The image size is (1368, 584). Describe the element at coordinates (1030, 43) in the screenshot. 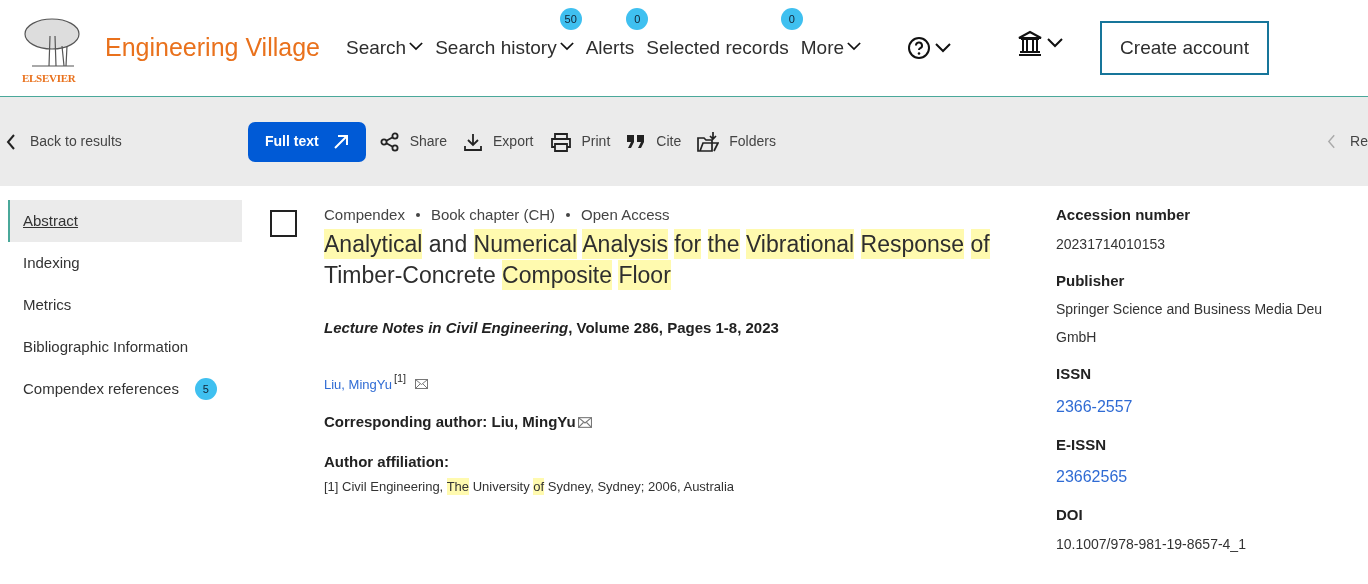

I see `institution-icon` at that location.